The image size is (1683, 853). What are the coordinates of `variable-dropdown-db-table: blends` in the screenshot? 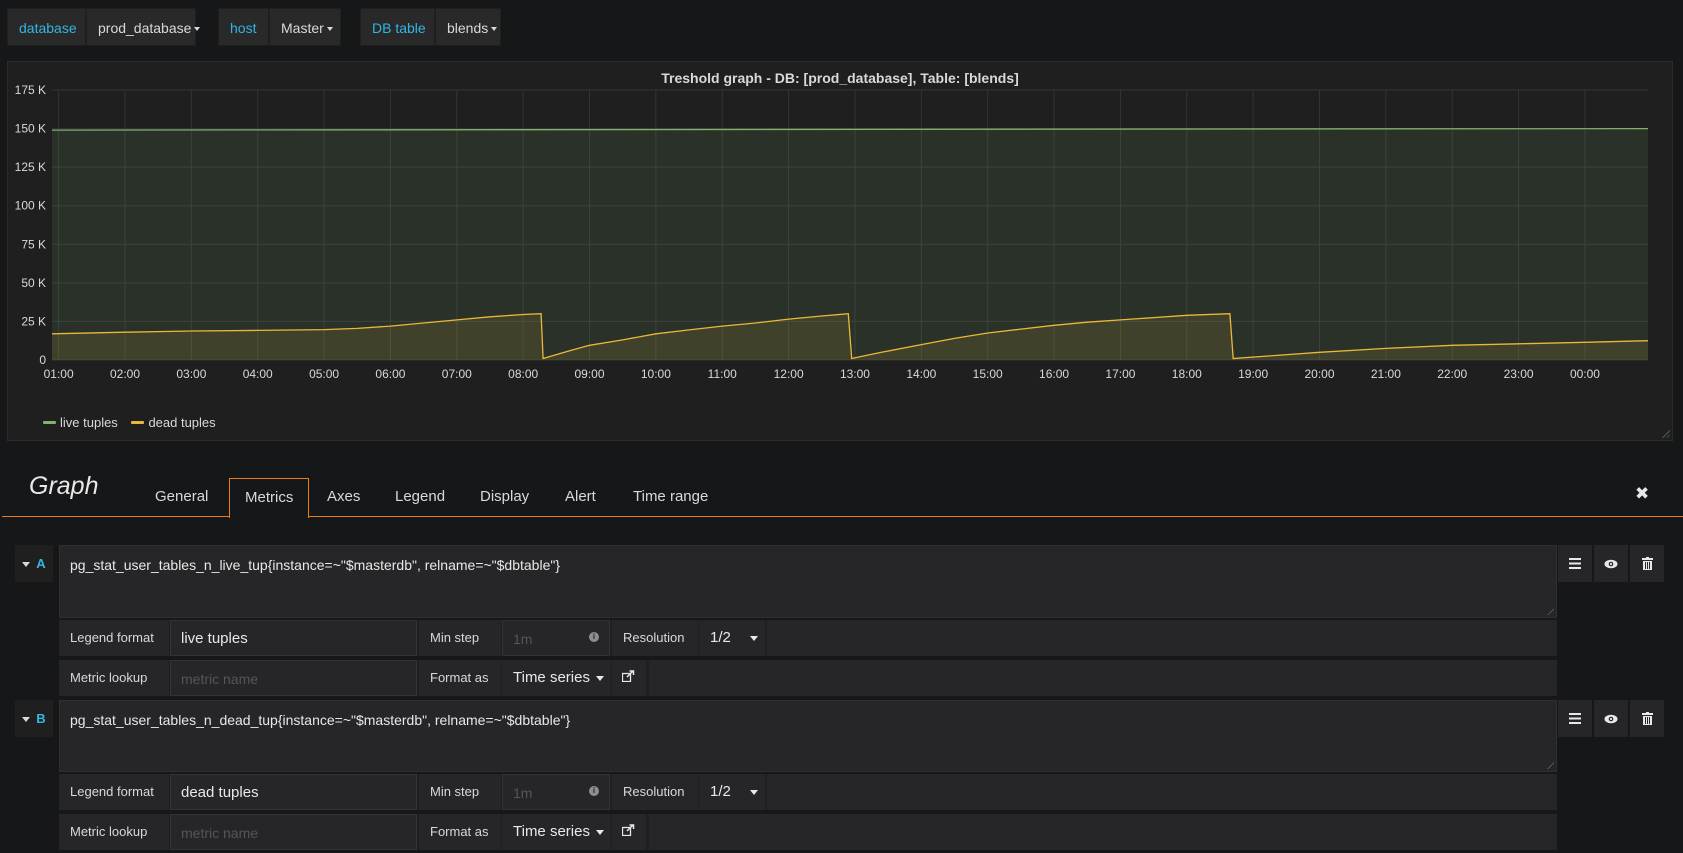 It's located at (468, 27).